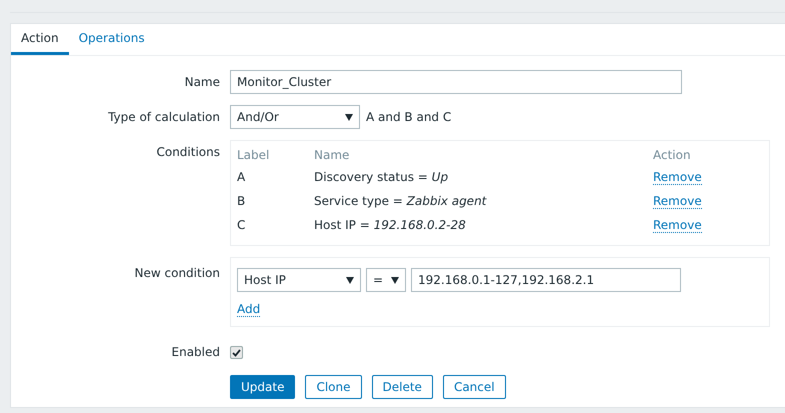 Image resolution: width=785 pixels, height=413 pixels. Describe the element at coordinates (163, 117) in the screenshot. I see `field-label: Type of calculation` at that location.